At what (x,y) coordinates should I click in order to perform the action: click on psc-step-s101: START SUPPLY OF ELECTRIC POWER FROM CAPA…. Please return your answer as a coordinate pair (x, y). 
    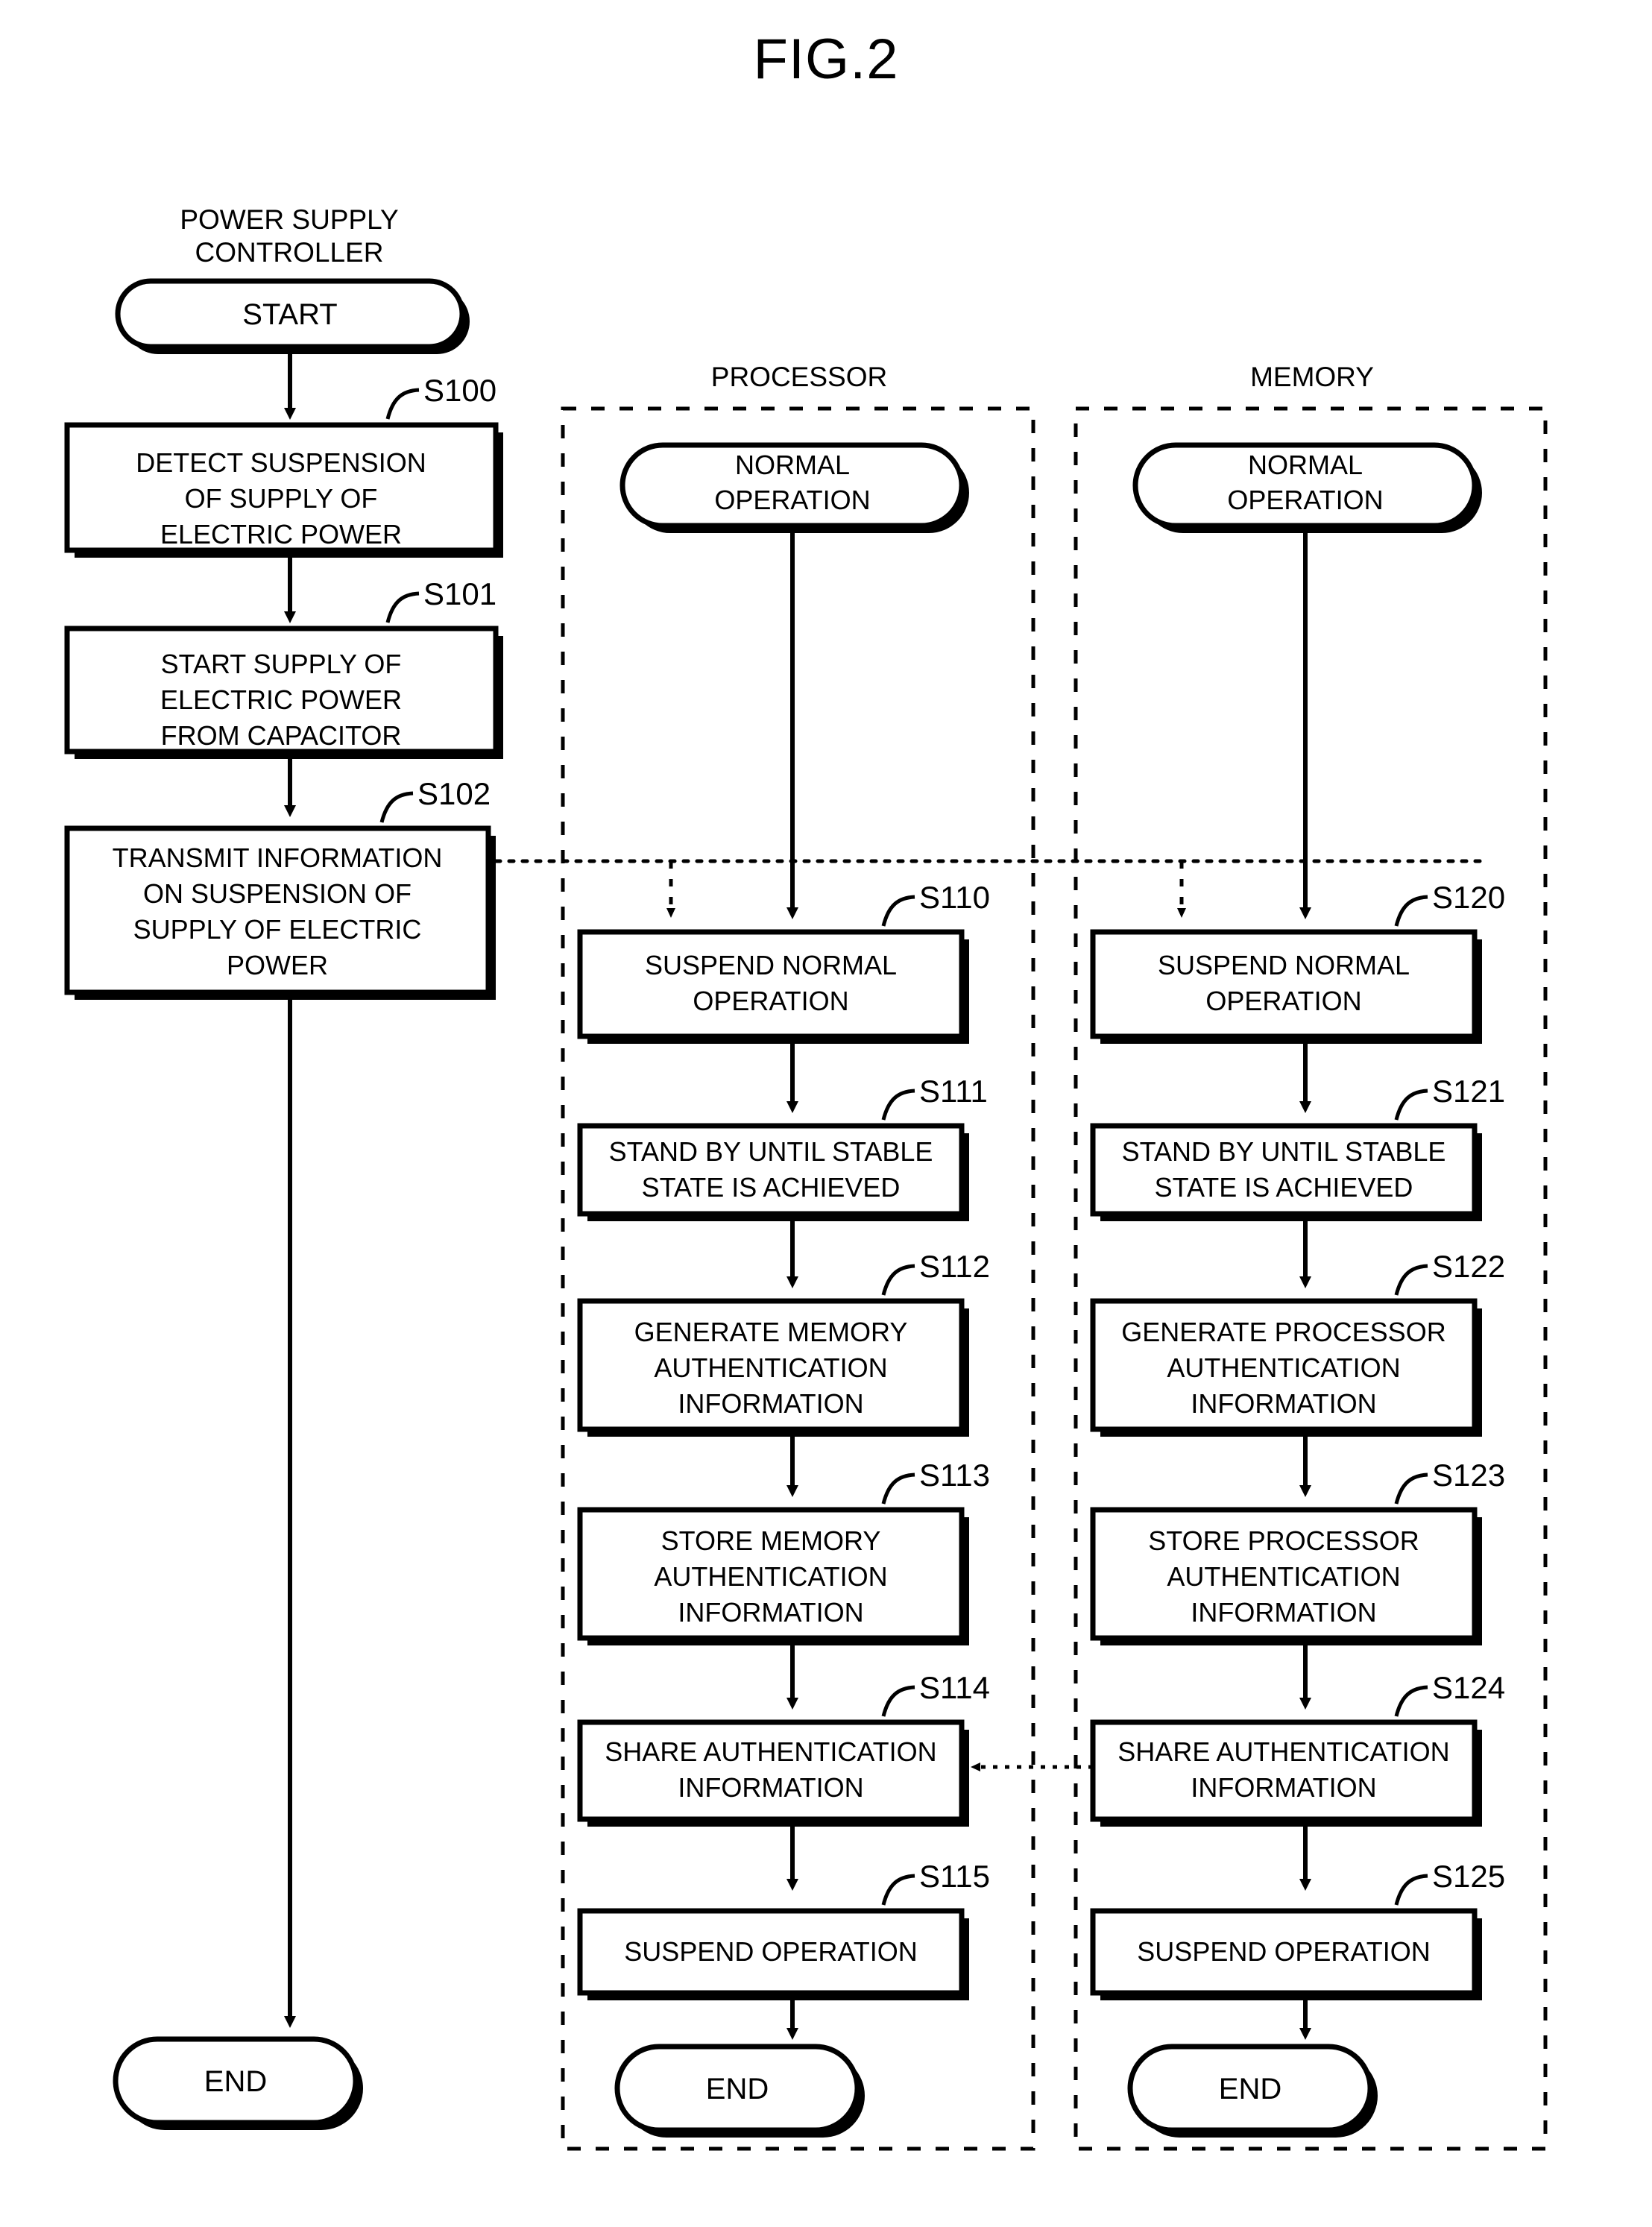
    Looking at the image, I should click on (283, 692).